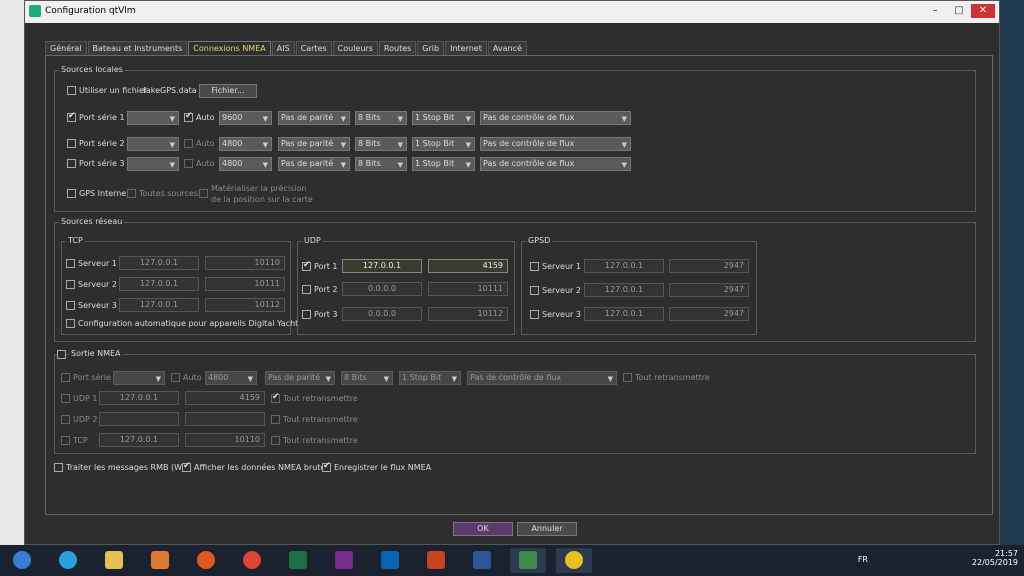  What do you see at coordinates (153, 164) in the screenshot?
I see `port-3-select: ▼` at bounding box center [153, 164].